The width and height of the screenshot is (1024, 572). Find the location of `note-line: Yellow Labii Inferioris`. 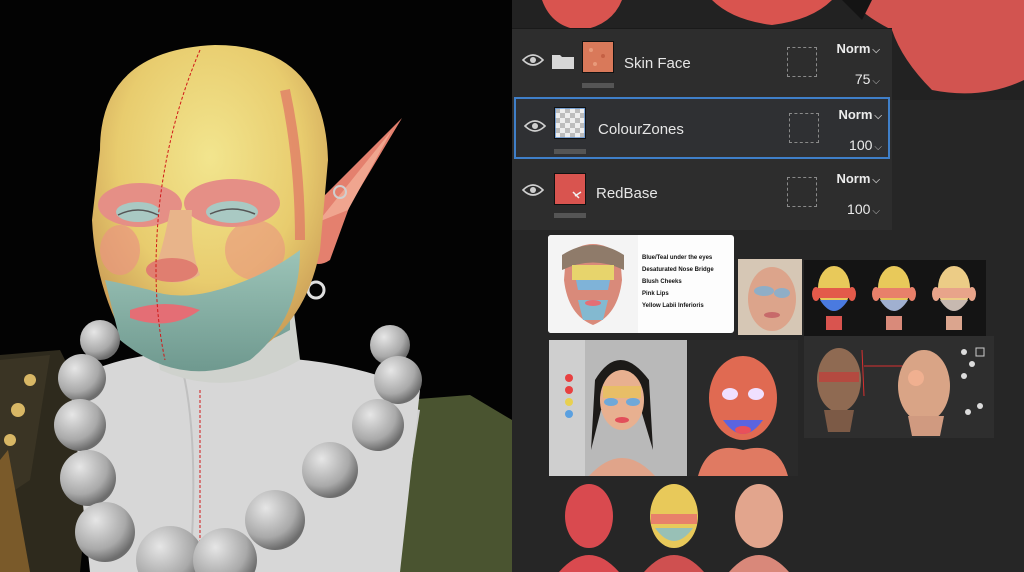

note-line: Yellow Labii Inferioris is located at coordinates (673, 306).